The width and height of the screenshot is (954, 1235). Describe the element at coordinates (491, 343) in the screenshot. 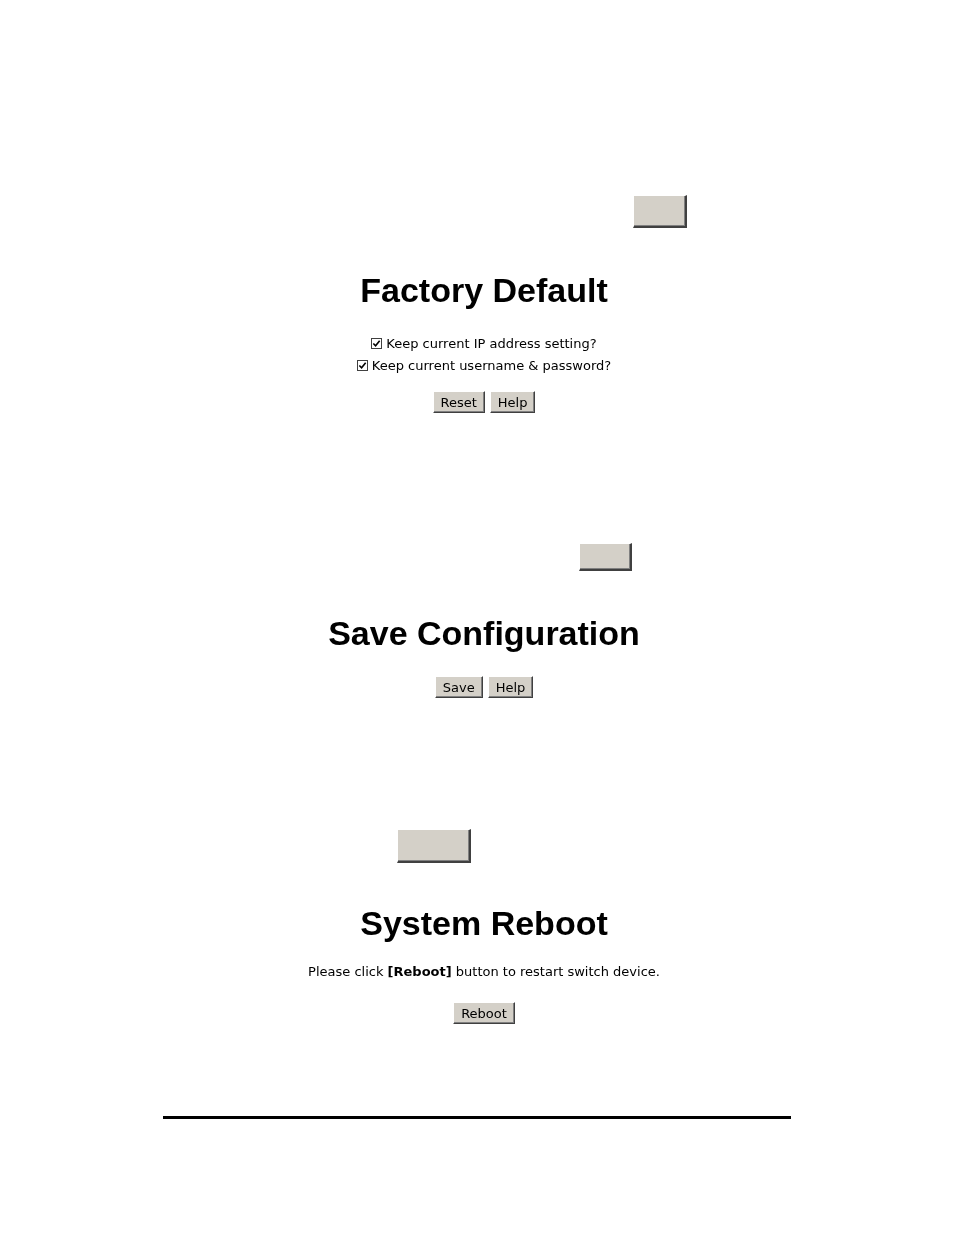

I see `checkbox-label: Keep current IP address setting?` at that location.